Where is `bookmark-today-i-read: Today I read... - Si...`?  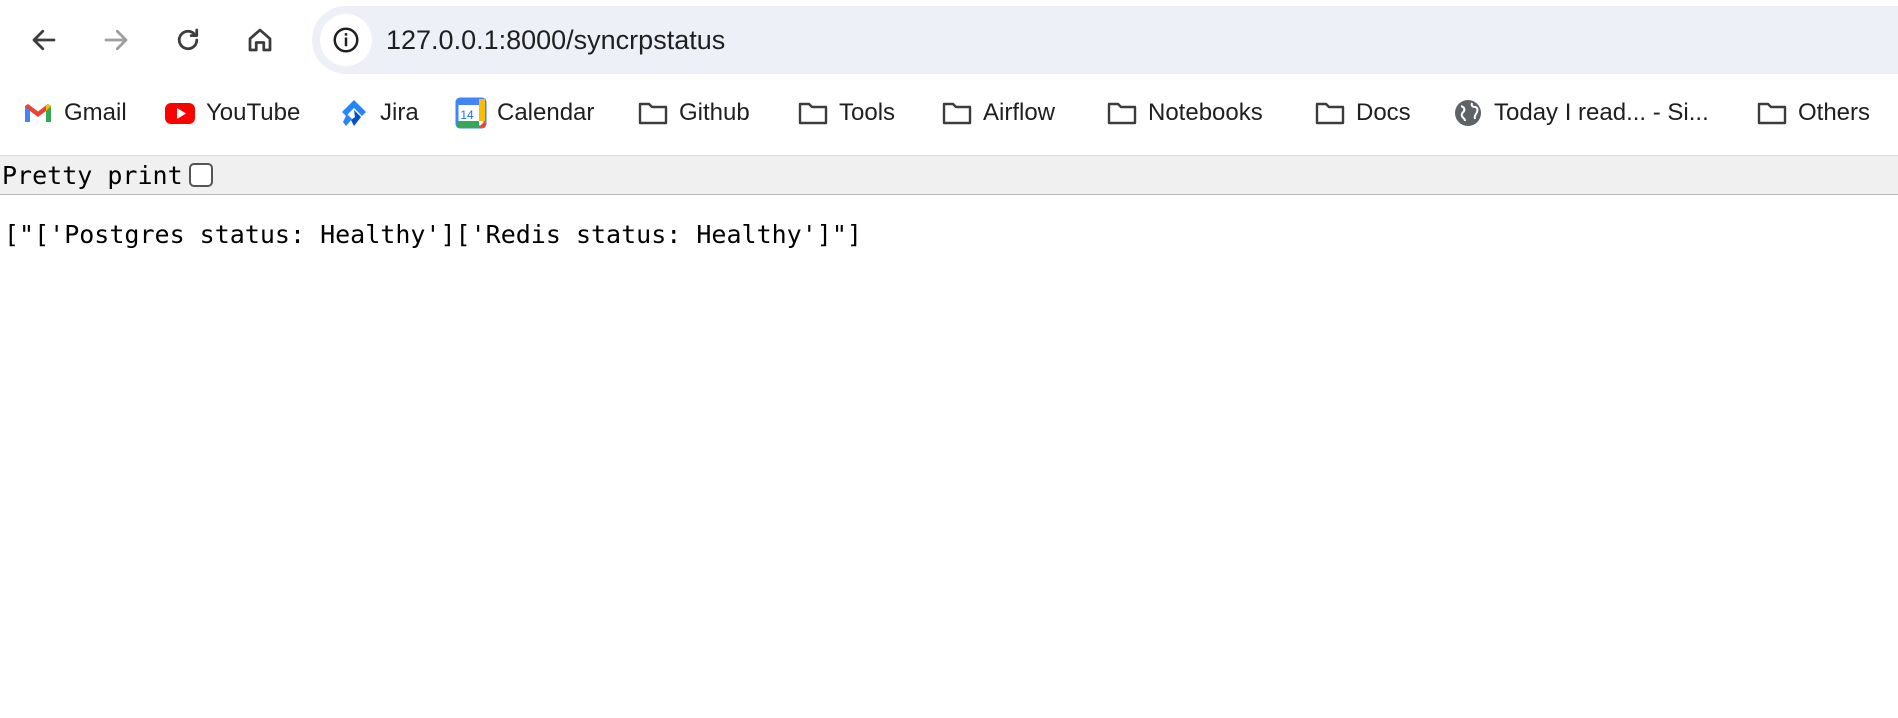 bookmark-today-i-read: Today I read... - Si... is located at coordinates (1580, 113).